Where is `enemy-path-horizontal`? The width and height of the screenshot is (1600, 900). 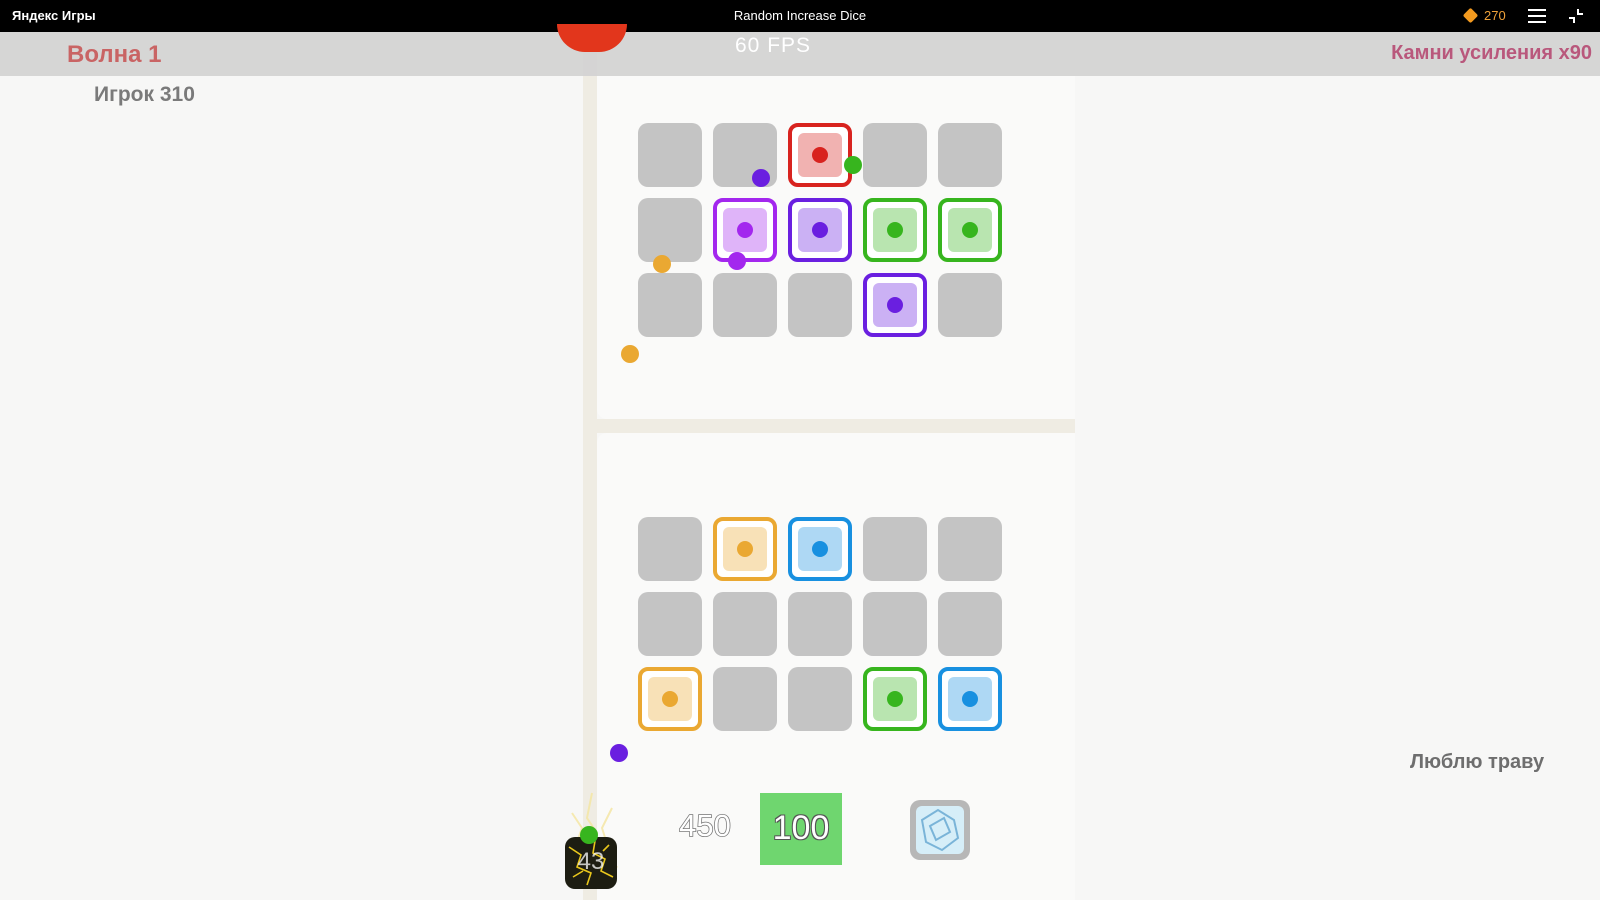 enemy-path-horizontal is located at coordinates (829, 426).